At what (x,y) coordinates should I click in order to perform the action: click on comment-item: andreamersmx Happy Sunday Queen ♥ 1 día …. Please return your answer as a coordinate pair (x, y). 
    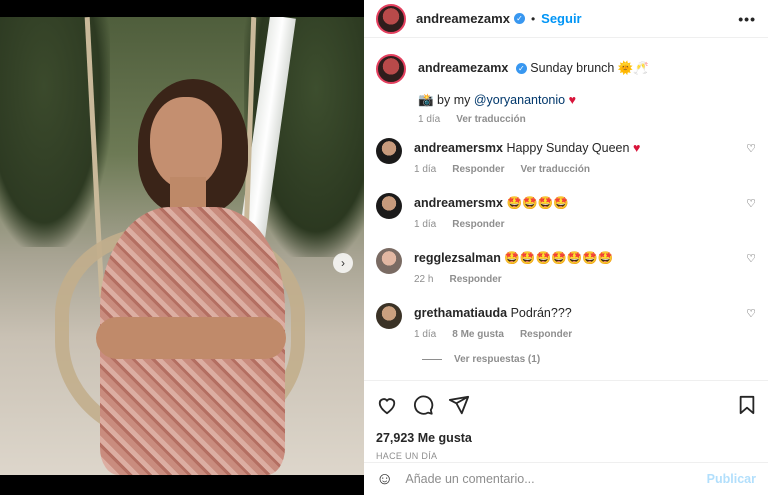
    Looking at the image, I should click on (566, 156).